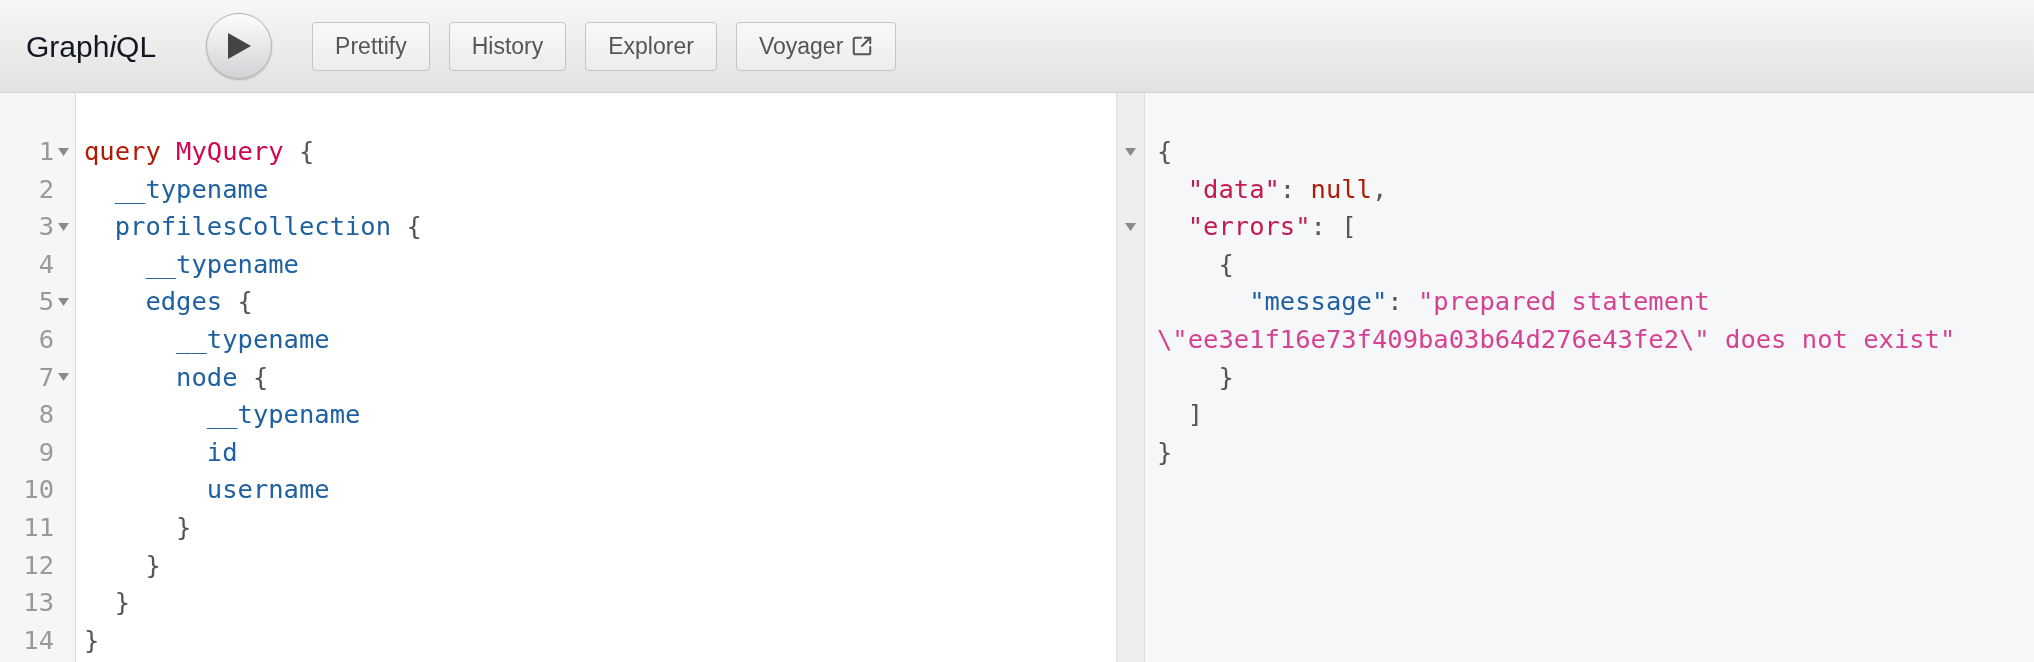  I want to click on result-line: "errors": [, so click(1272, 227).